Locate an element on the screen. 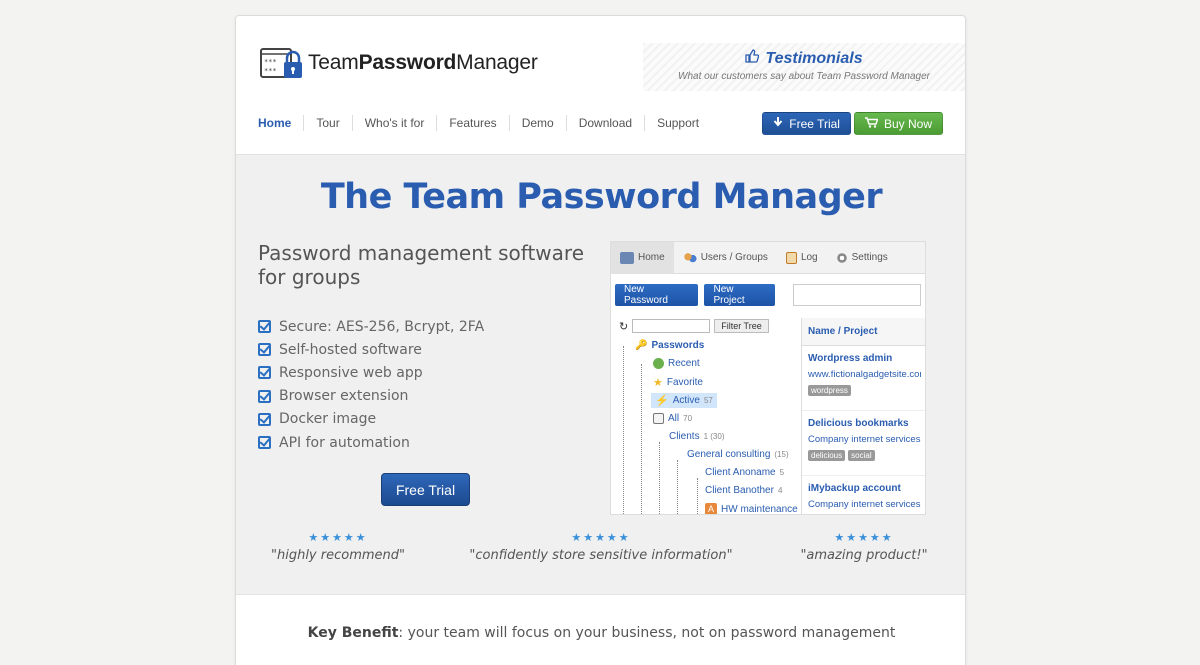  feature-item: Docker image is located at coordinates (371, 419).